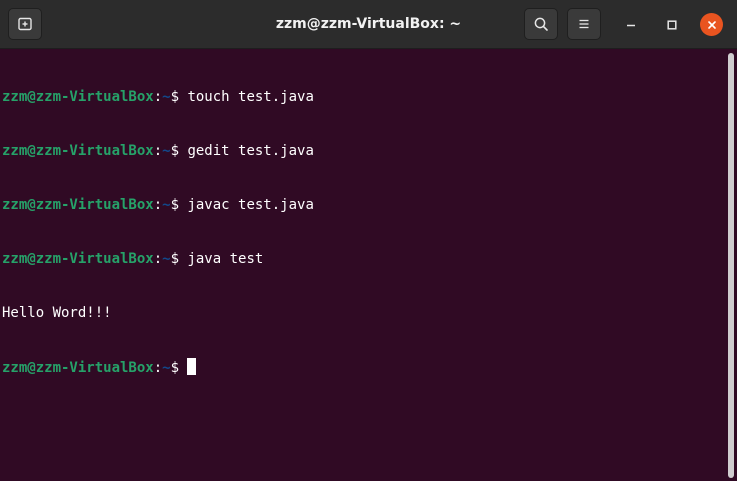 The height and width of the screenshot is (481, 737). What do you see at coordinates (57, 313) in the screenshot?
I see `program-output: Hello Word!!!` at bounding box center [57, 313].